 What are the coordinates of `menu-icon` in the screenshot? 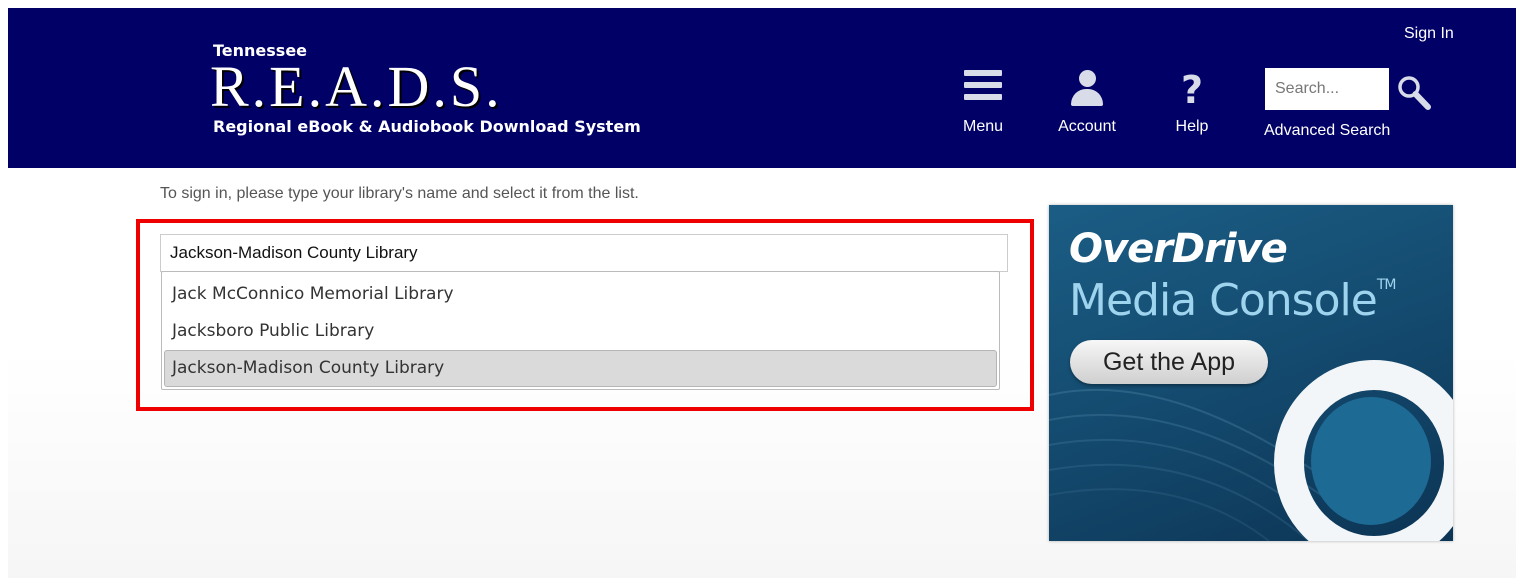 It's located at (983, 88).